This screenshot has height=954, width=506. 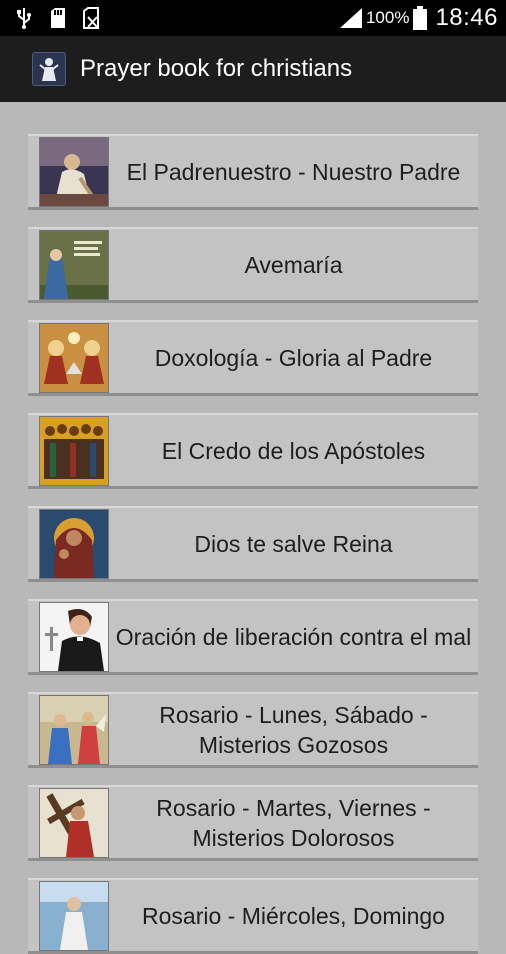 What do you see at coordinates (293, 915) in the screenshot?
I see `prayer-title: Rosario - Miércoles, Domingo` at bounding box center [293, 915].